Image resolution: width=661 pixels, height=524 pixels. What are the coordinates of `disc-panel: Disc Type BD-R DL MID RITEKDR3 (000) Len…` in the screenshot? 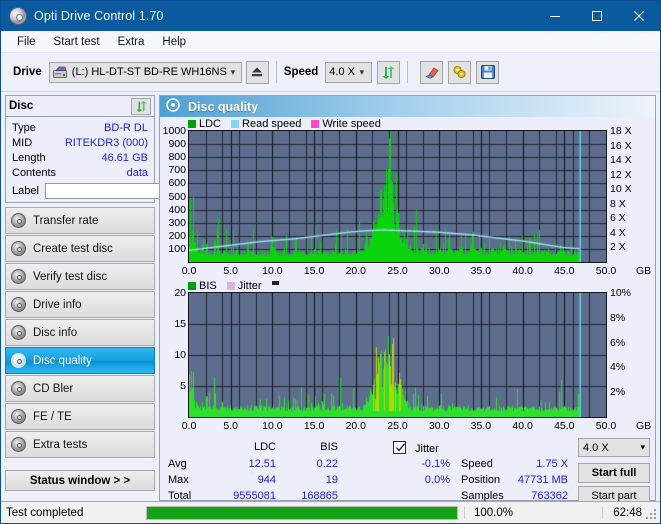 It's located at (126, 149).